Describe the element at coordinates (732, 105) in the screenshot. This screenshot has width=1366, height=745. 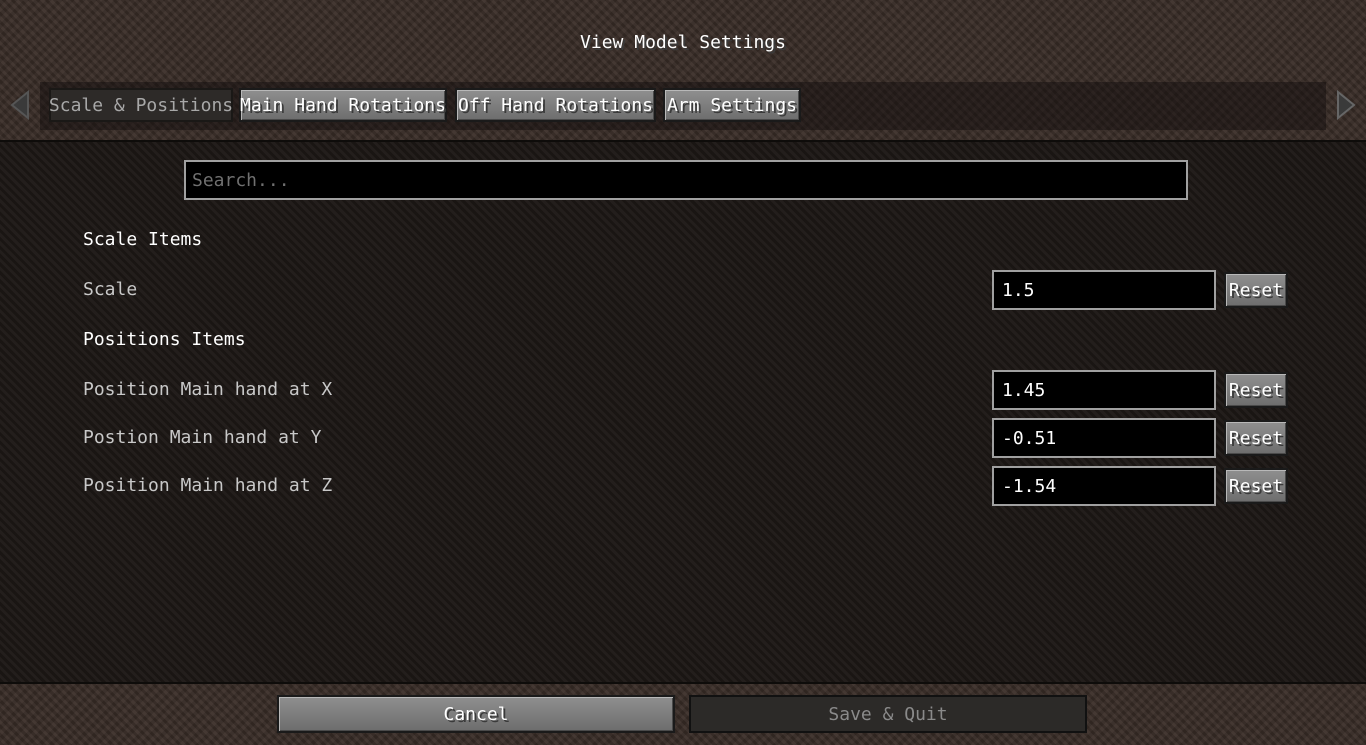
I see `tab-arm-settings: Arm Settings` at that location.